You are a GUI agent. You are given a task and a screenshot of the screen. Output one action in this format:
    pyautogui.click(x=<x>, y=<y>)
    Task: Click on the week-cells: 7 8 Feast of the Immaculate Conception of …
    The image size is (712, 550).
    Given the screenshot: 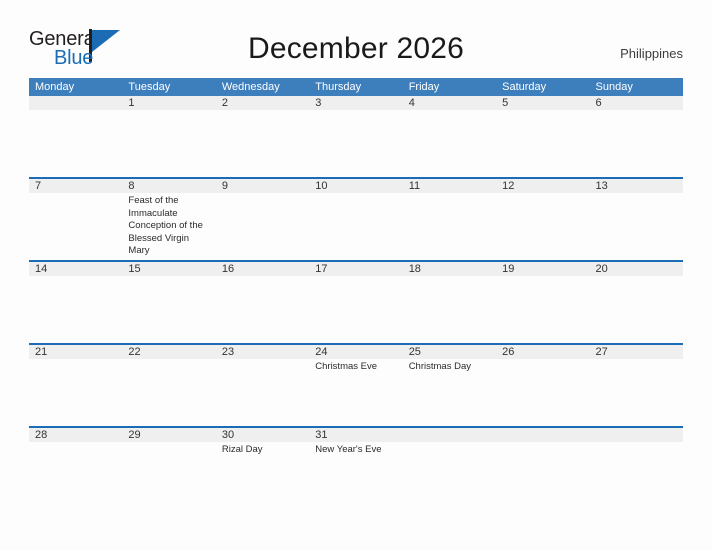 What is the action you would take?
    pyautogui.click(x=356, y=219)
    